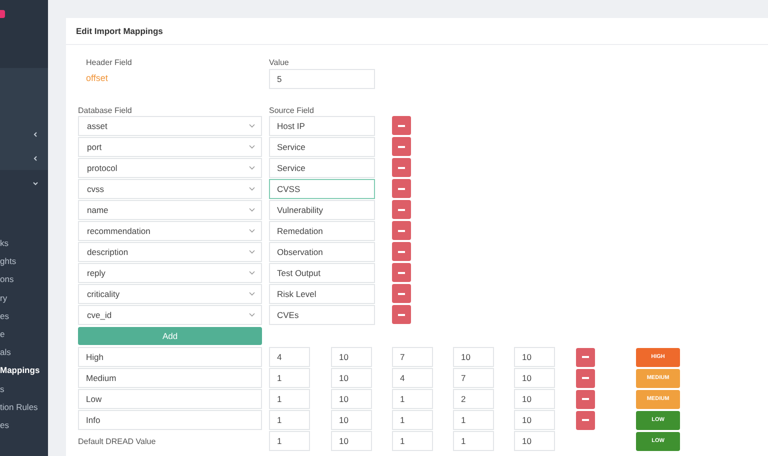 This screenshot has width=768, height=456. I want to click on source-field-input: Remedation, so click(322, 231).